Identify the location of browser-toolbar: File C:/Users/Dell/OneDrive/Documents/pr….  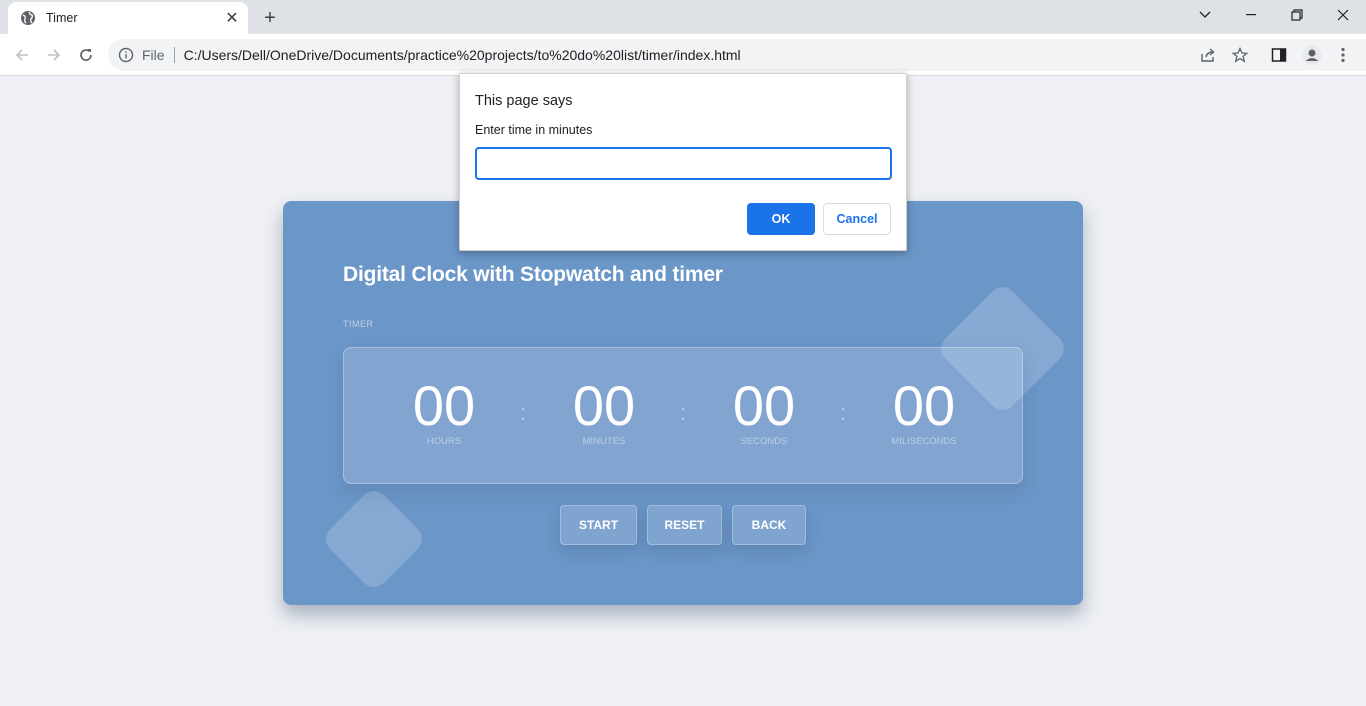
(683, 55).